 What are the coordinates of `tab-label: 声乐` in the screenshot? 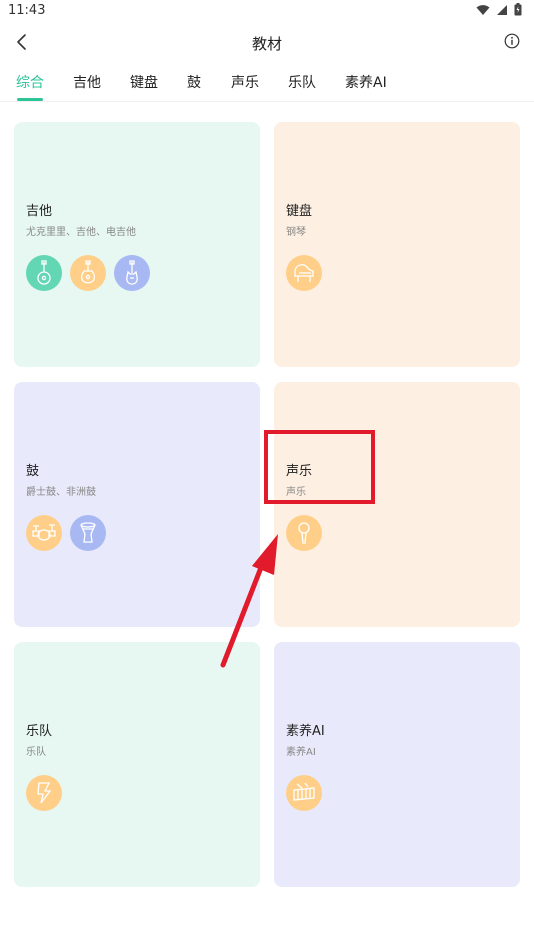 It's located at (245, 83).